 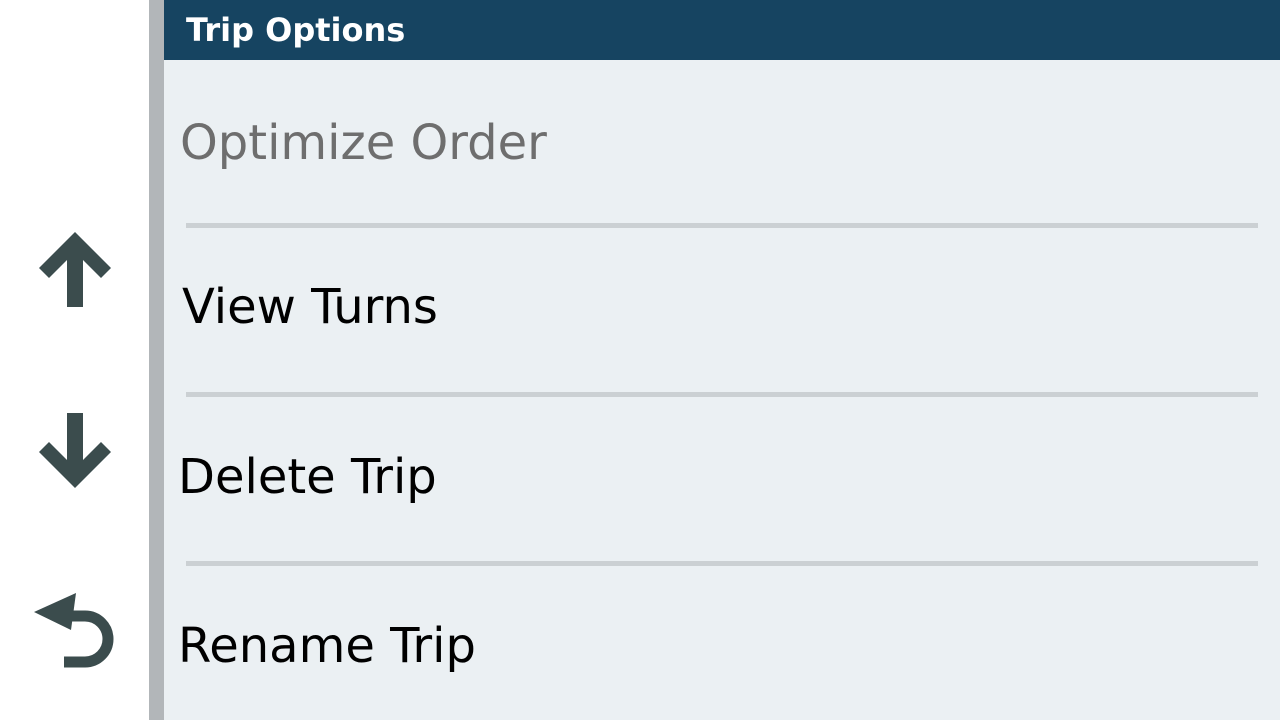 What do you see at coordinates (307, 477) in the screenshot?
I see `menu-item-label: Delete Trip` at bounding box center [307, 477].